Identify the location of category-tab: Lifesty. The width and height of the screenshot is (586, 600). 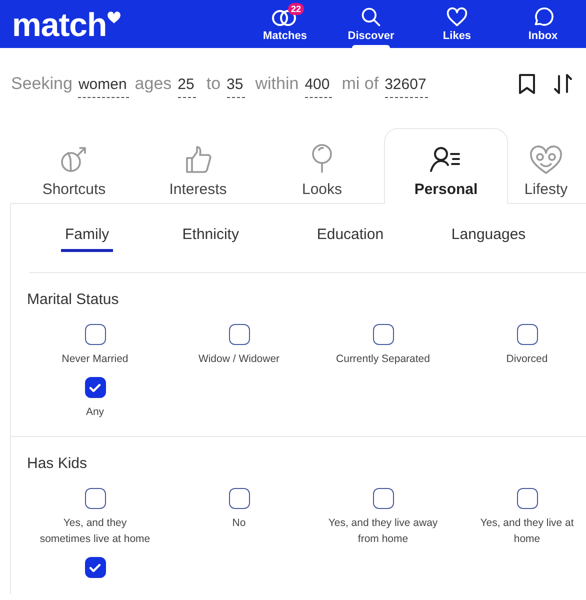
(546, 166).